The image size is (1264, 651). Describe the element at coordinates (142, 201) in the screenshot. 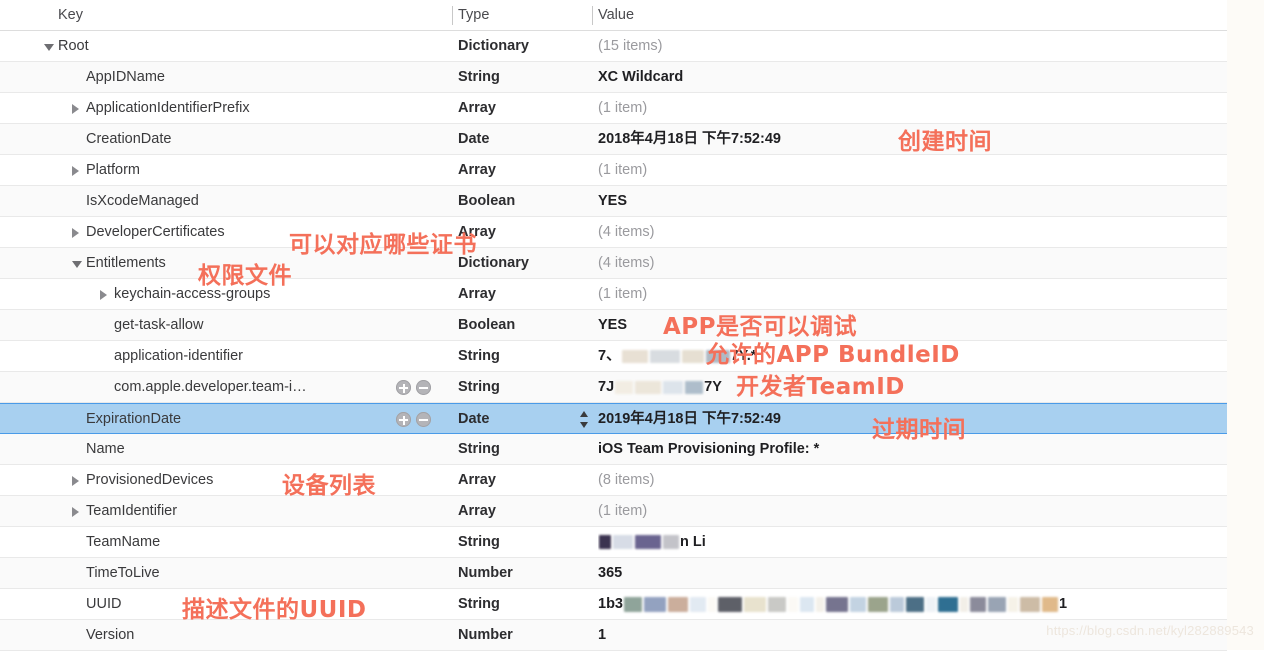

I see `row-key-label: IsXcodeManaged` at that location.